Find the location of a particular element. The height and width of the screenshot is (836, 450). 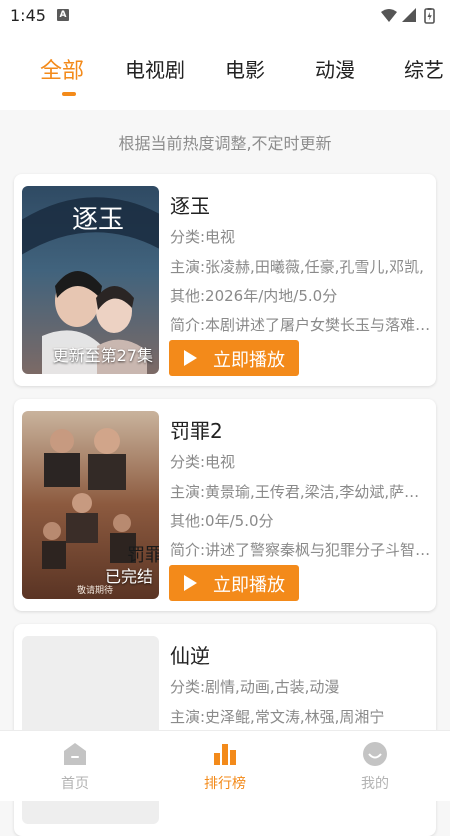

active-tab-indicator is located at coordinates (69, 94).